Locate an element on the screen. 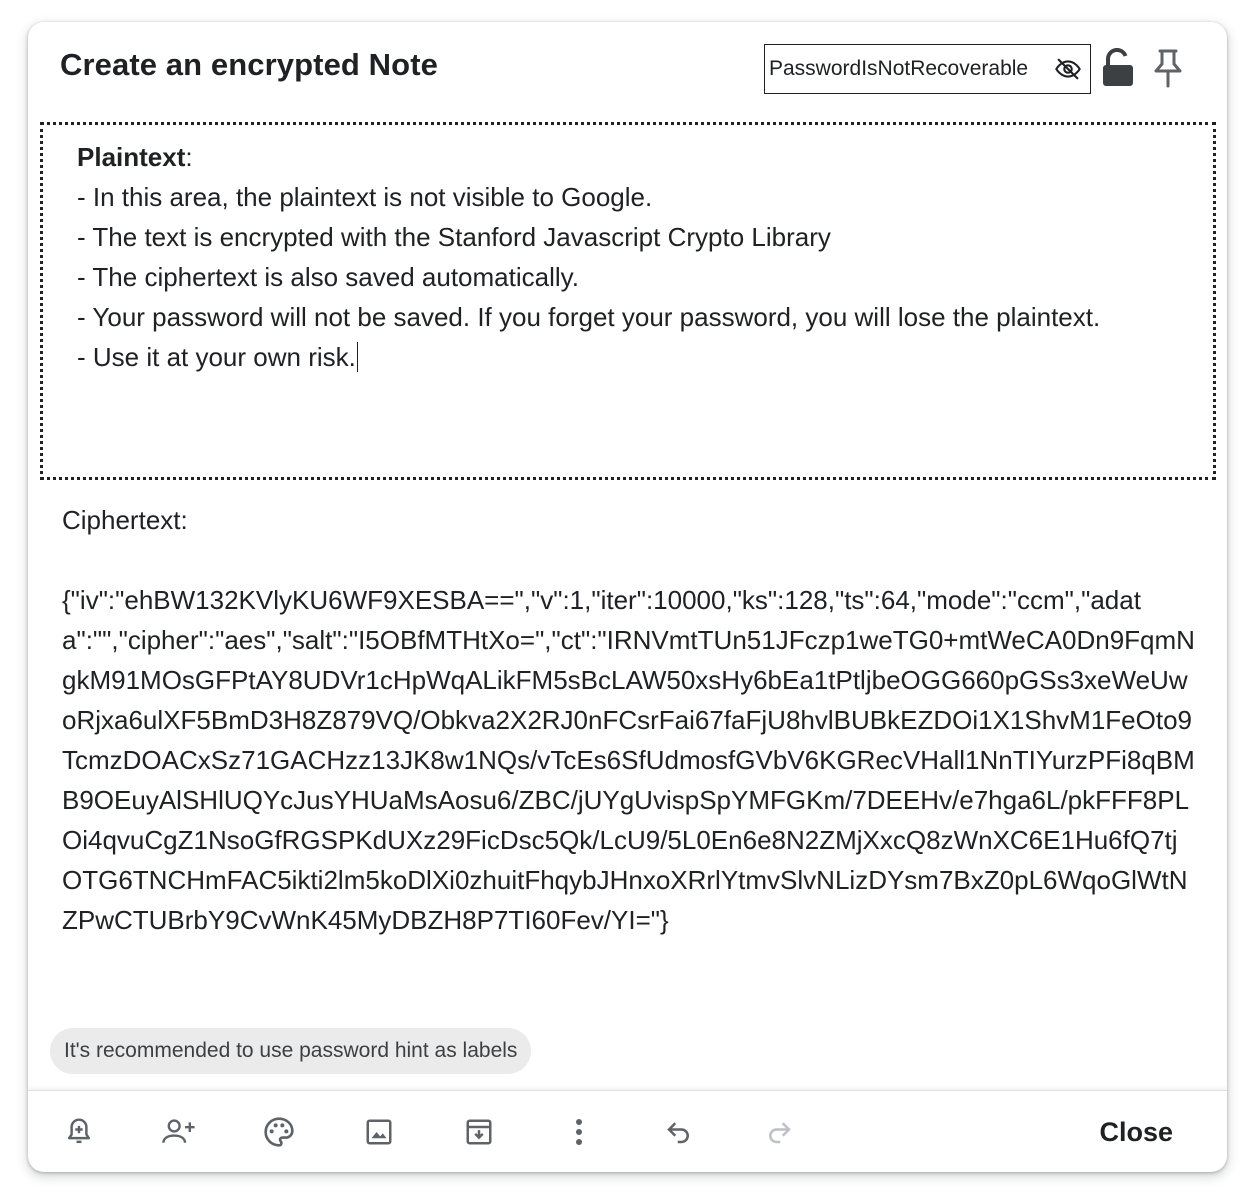  pin-icon is located at coordinates (1168, 68).